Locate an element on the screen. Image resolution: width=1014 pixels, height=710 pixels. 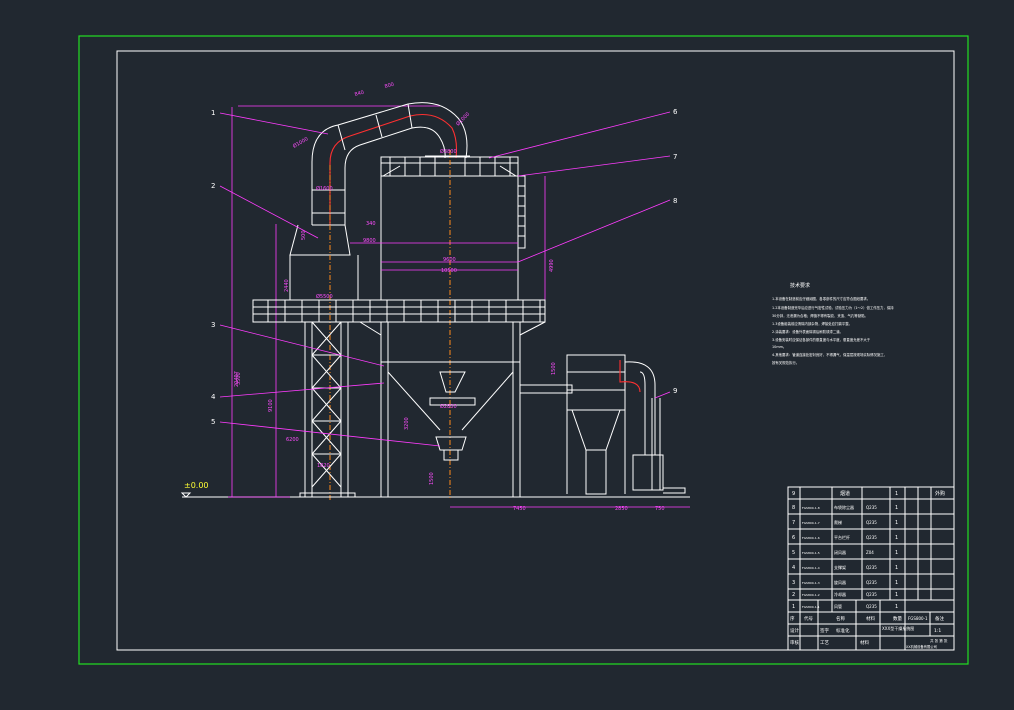
callout-3: 3 is located at coordinates (213, 325).